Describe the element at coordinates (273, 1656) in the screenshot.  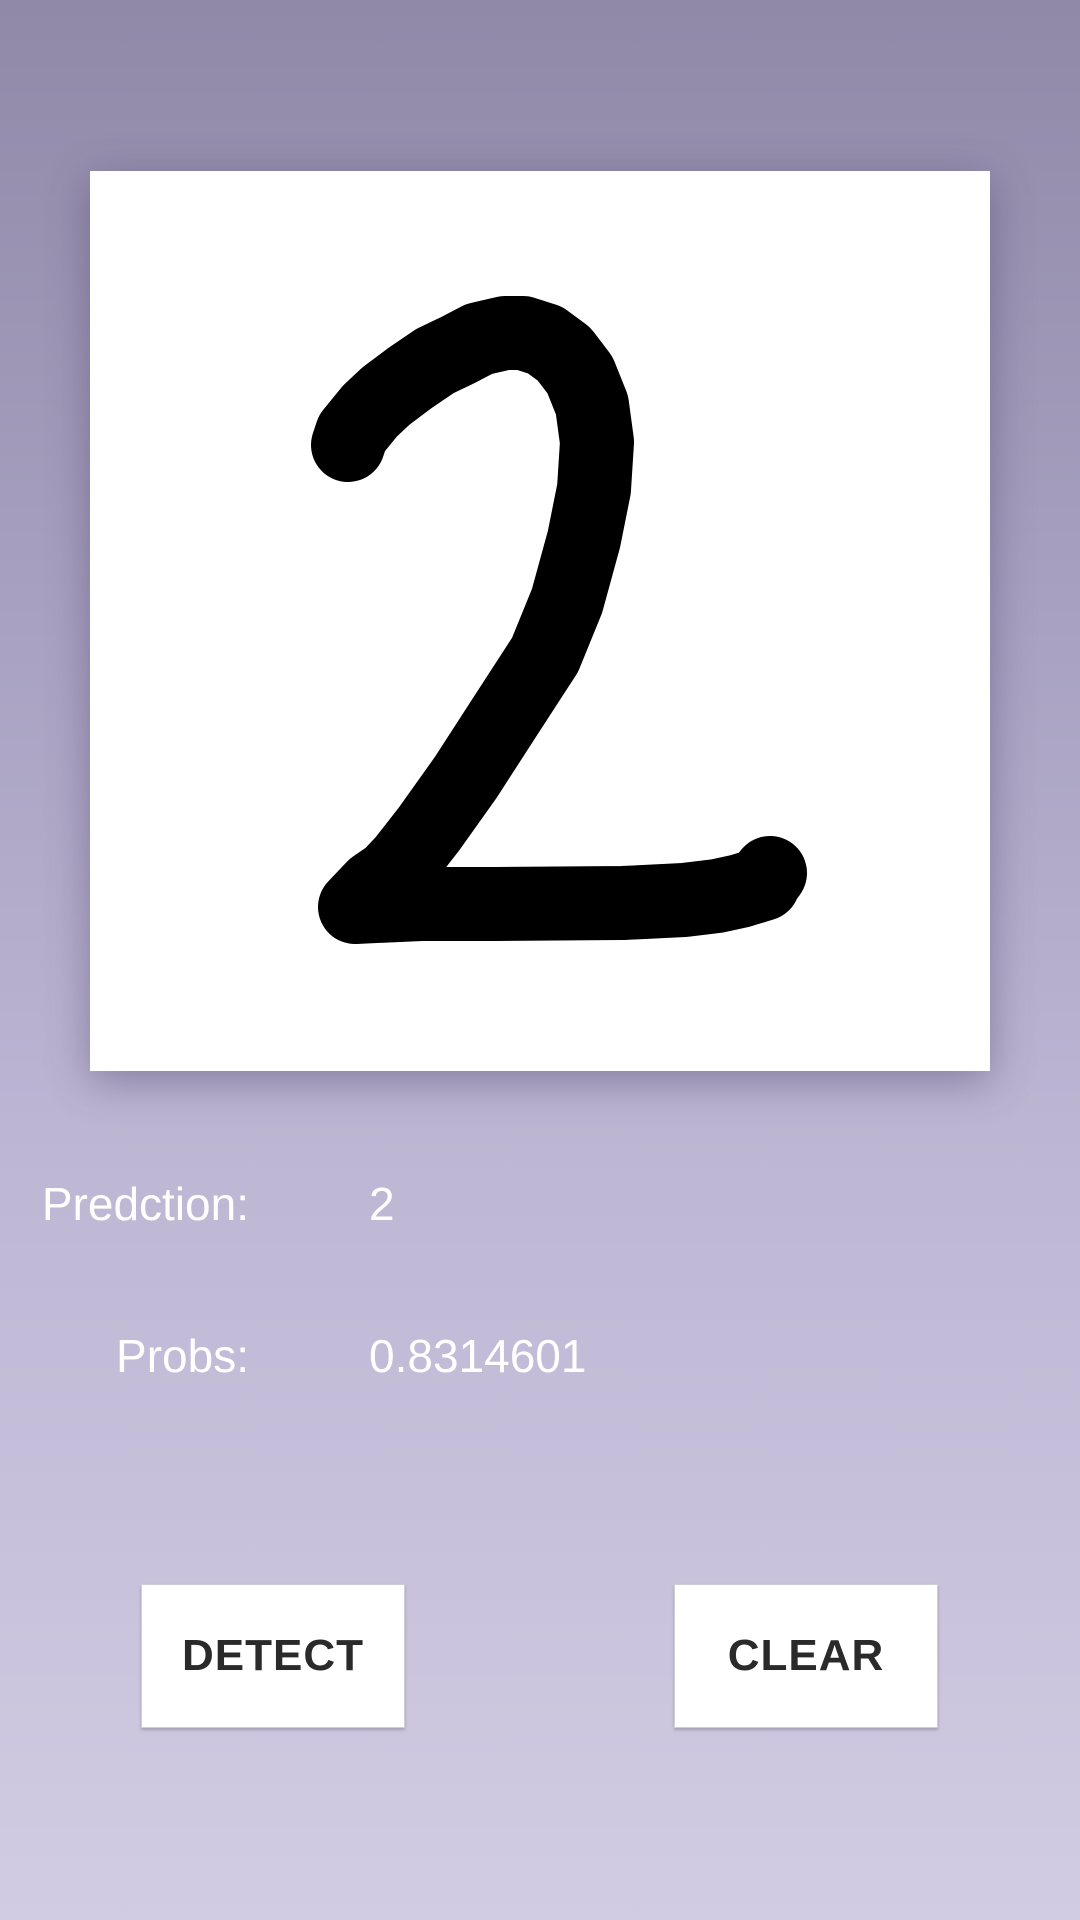
I see `detect-button: DETECT` at that location.